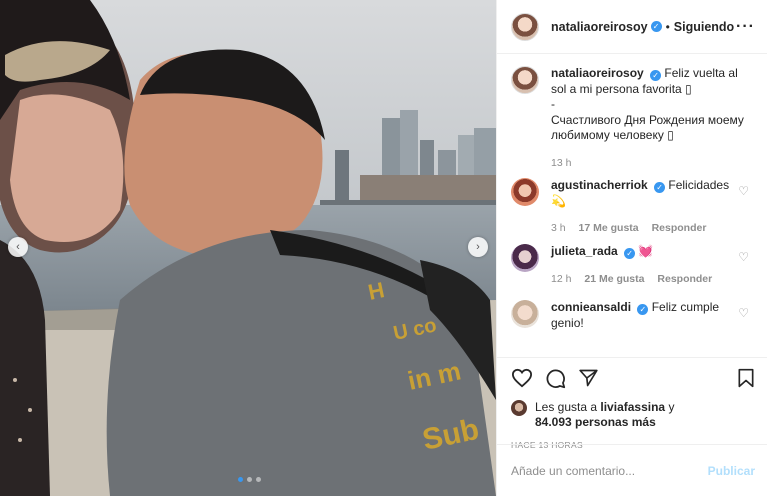  What do you see at coordinates (634, 320) in the screenshot?
I see `comment-item: connieansaldi ✓ Feliz cumple genio! ♡` at bounding box center [634, 320].